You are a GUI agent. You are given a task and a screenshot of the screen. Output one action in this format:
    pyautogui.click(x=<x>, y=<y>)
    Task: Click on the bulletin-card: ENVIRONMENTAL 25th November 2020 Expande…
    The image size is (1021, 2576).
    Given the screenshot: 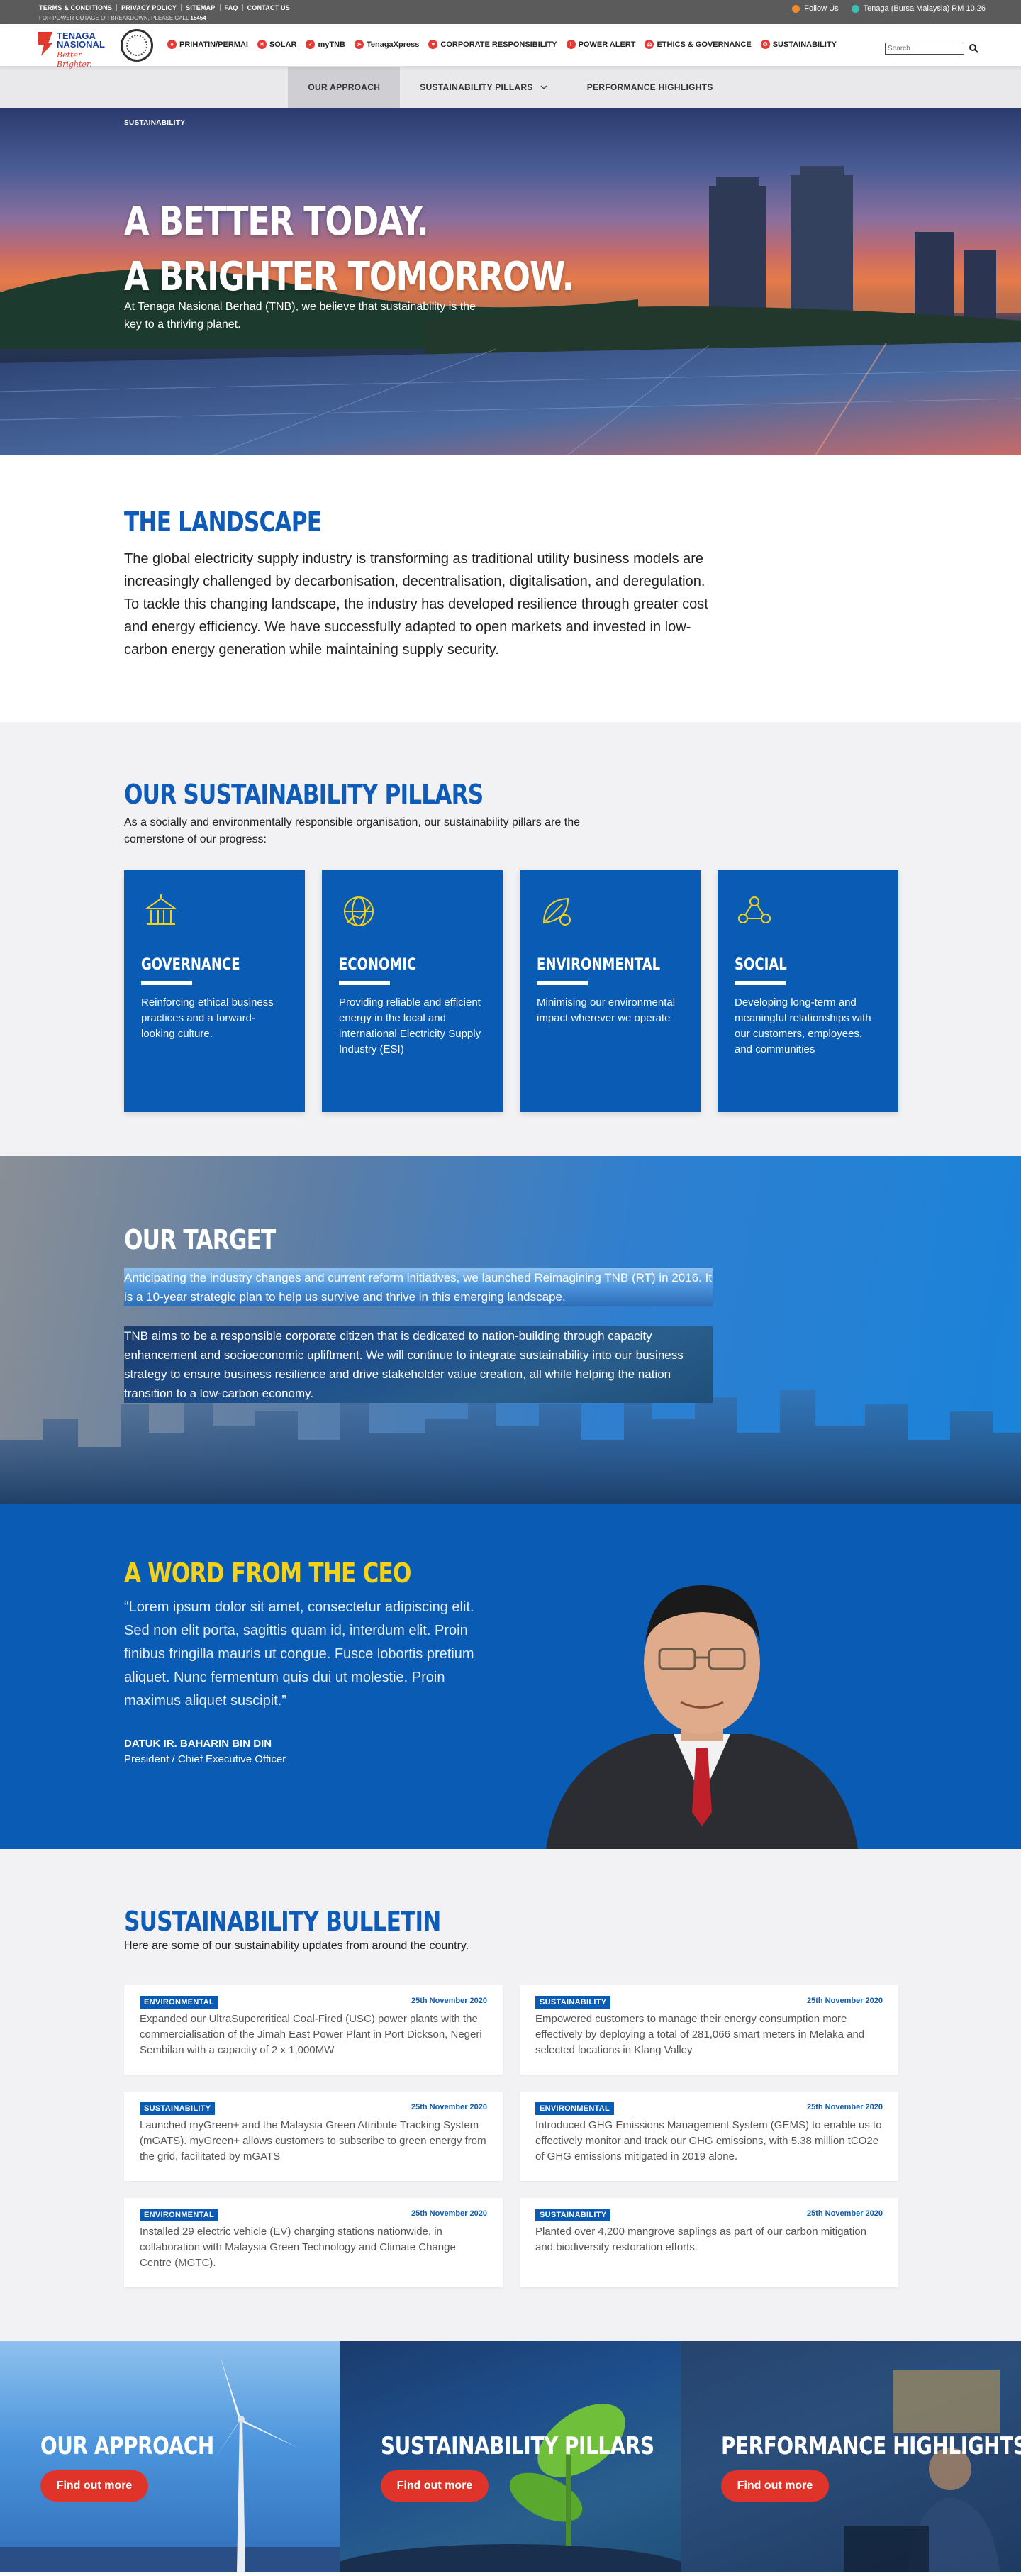 What is the action you would take?
    pyautogui.click(x=314, y=2030)
    